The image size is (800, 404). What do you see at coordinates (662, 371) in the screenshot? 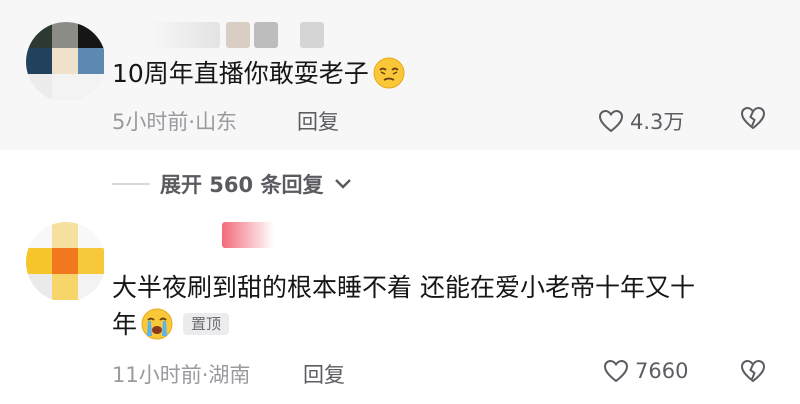
I see `like-count: 7660` at bounding box center [662, 371].